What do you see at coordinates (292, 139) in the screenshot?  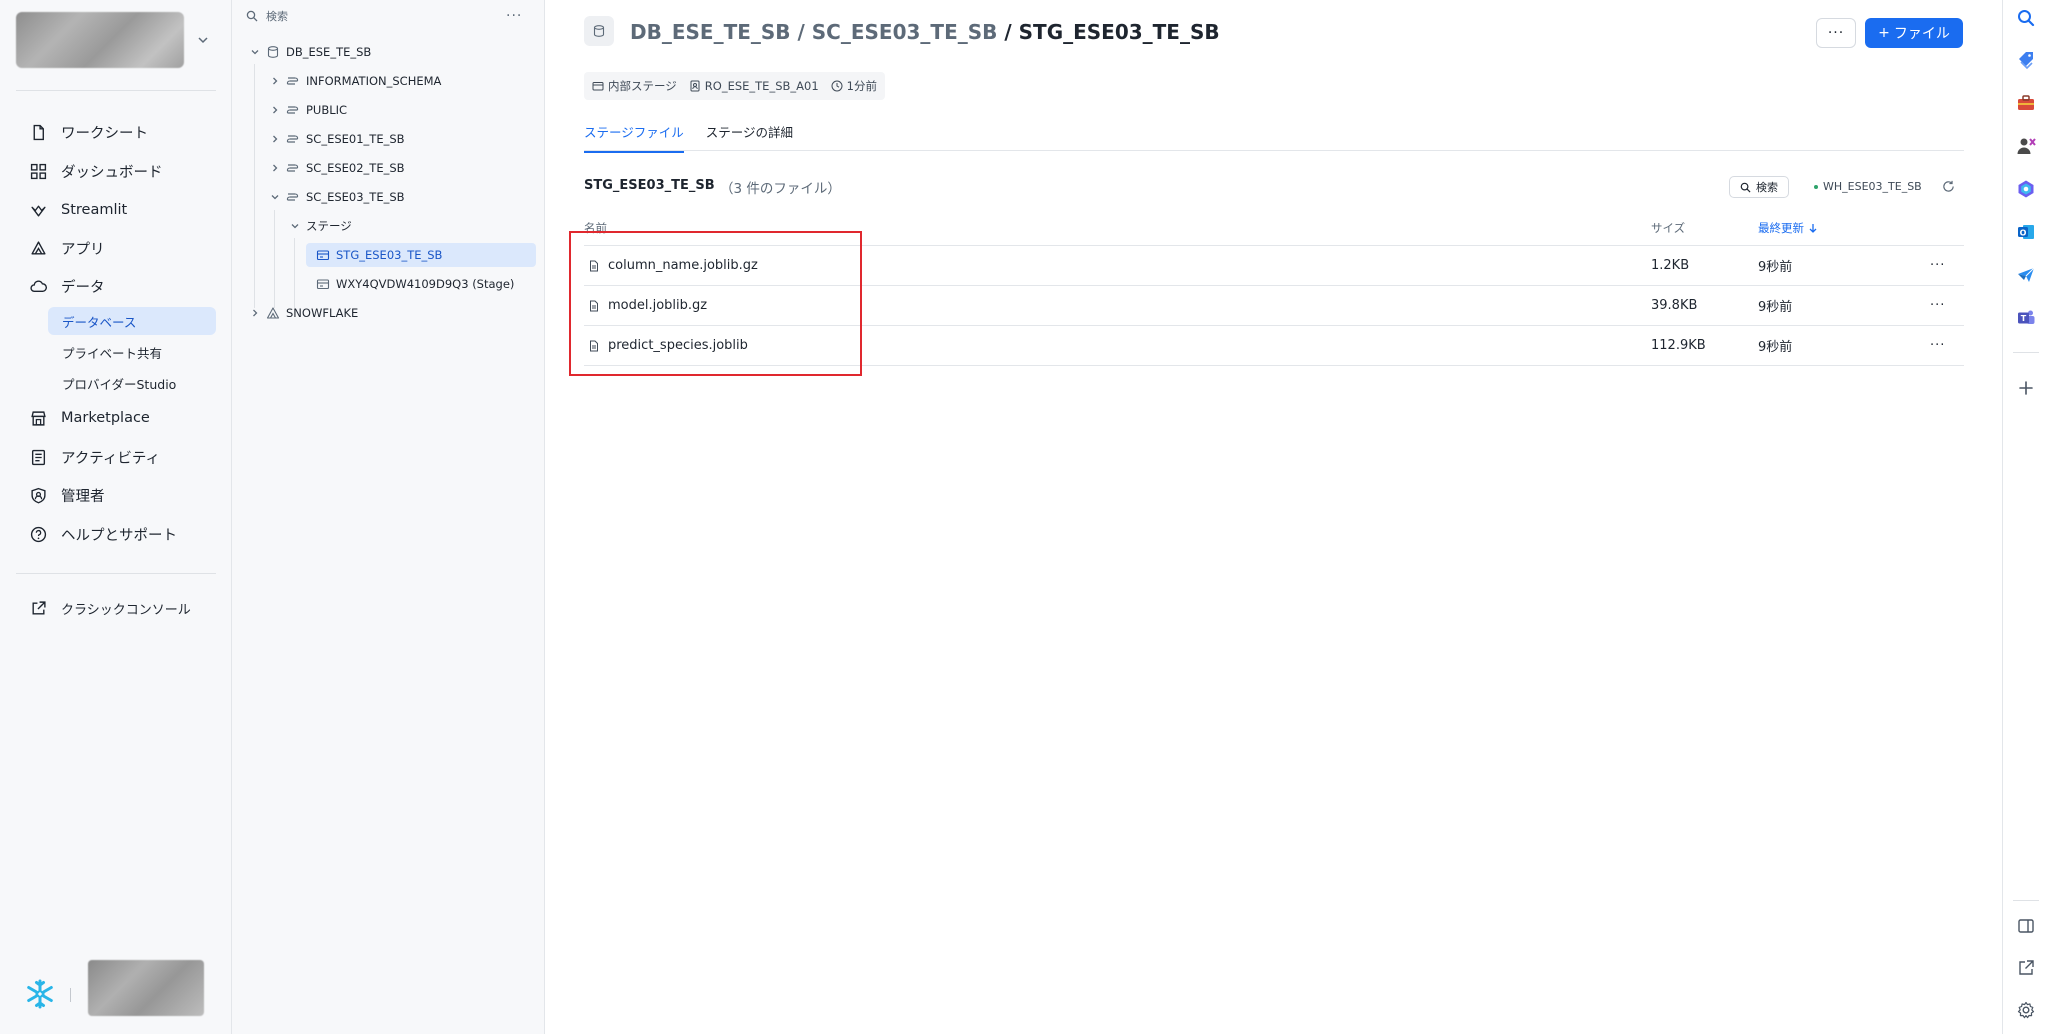 I see `schema-icon` at bounding box center [292, 139].